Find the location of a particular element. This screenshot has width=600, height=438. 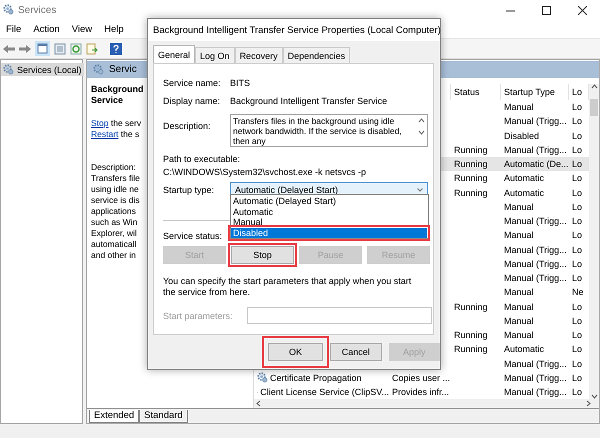

description-text: Transfers files in the background using idle network bandwidth. If the service is disabled, then any is located at coordinates (317, 131).